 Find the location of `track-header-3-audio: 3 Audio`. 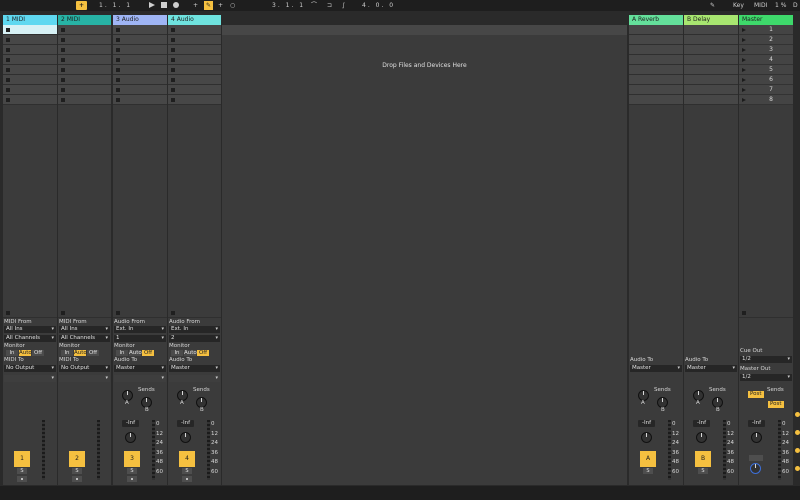

track-header-3-audio: 3 Audio is located at coordinates (140, 20).